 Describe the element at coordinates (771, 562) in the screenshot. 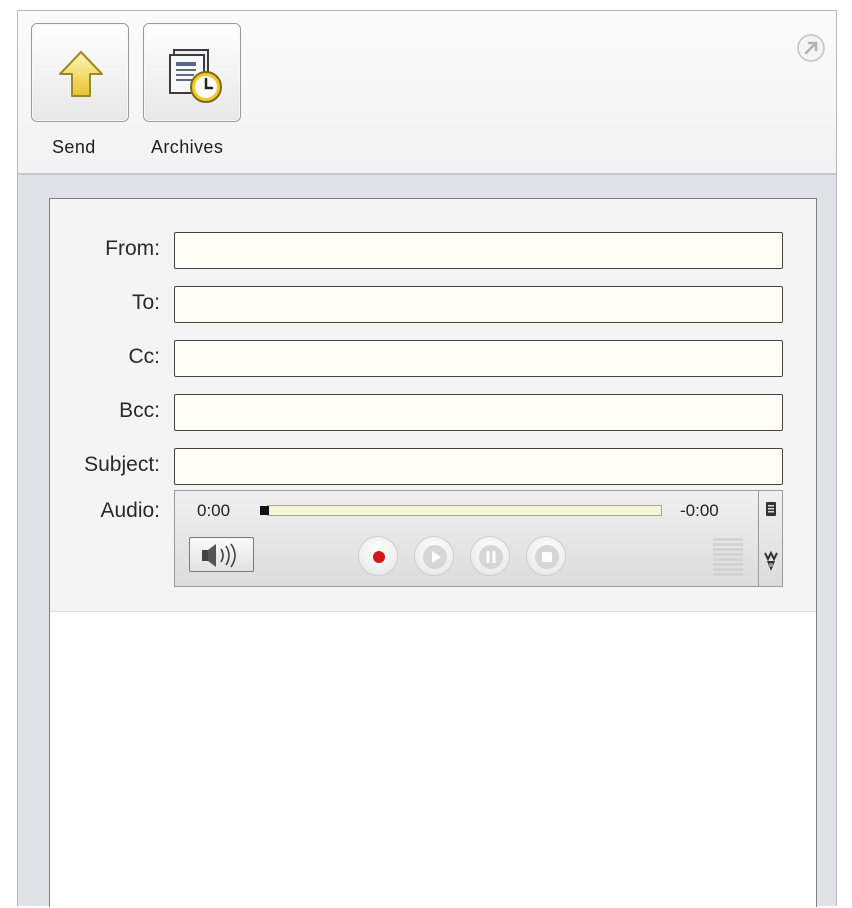

I see `chevron-grip-icon` at that location.